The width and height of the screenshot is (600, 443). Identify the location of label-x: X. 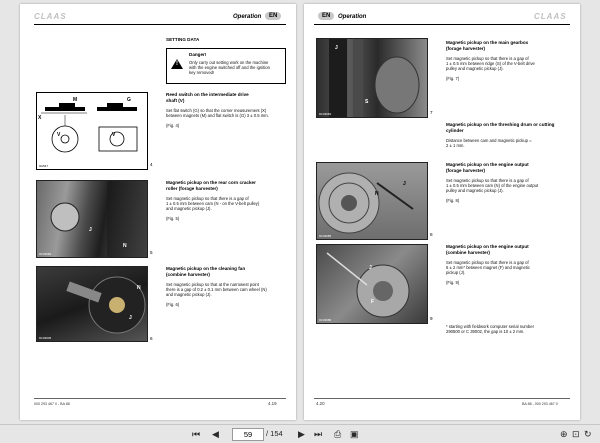
(40, 118).